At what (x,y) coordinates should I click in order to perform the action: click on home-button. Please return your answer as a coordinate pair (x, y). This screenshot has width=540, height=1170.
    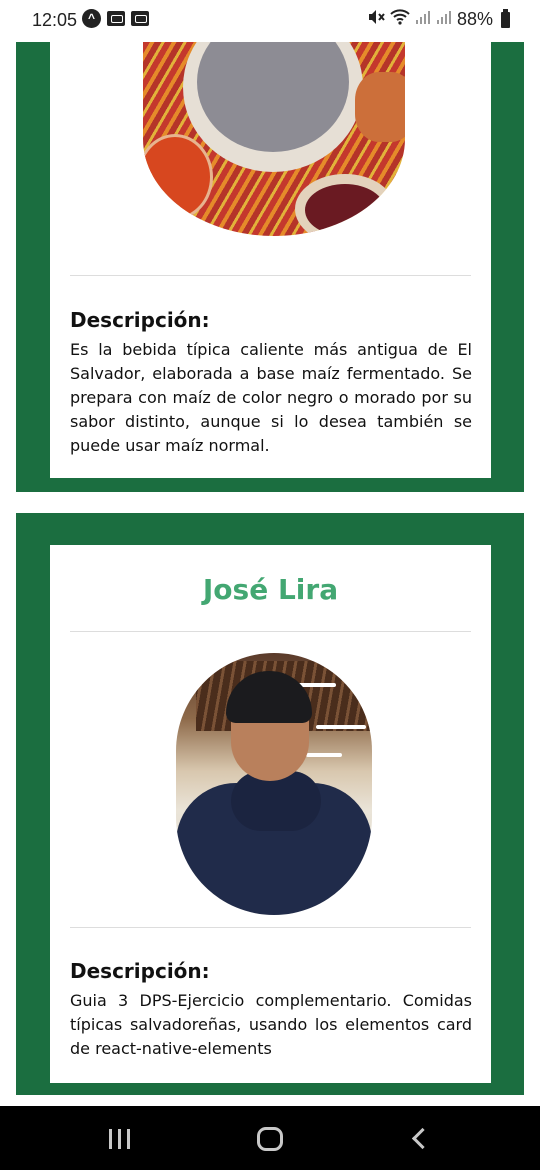
    Looking at the image, I should click on (270, 1138).